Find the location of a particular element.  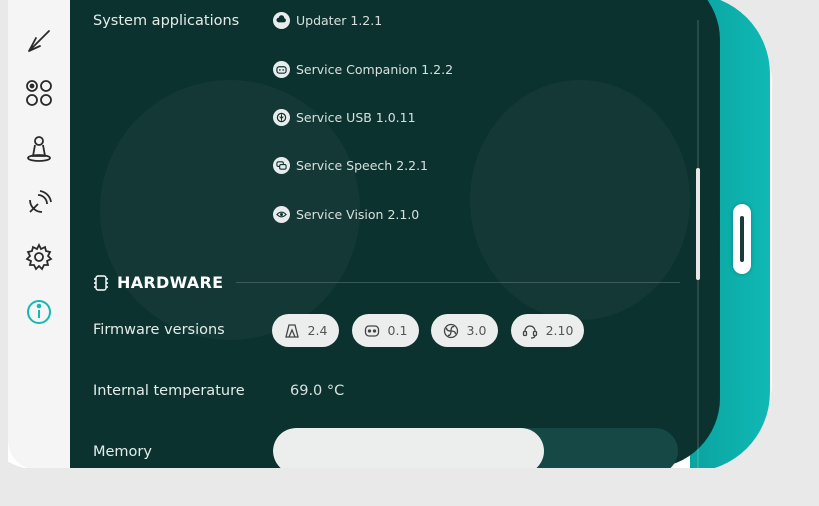

back-icon is located at coordinates (39, 41).